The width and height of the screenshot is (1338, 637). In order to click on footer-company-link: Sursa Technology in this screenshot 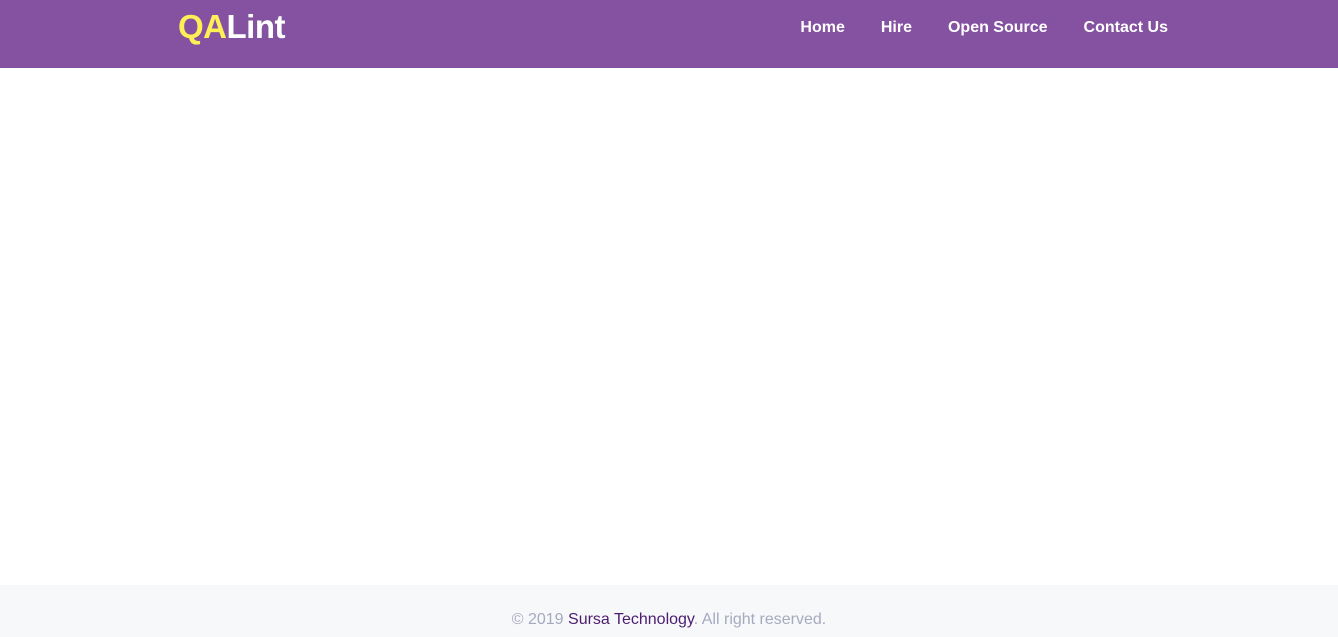, I will do `click(631, 619)`.